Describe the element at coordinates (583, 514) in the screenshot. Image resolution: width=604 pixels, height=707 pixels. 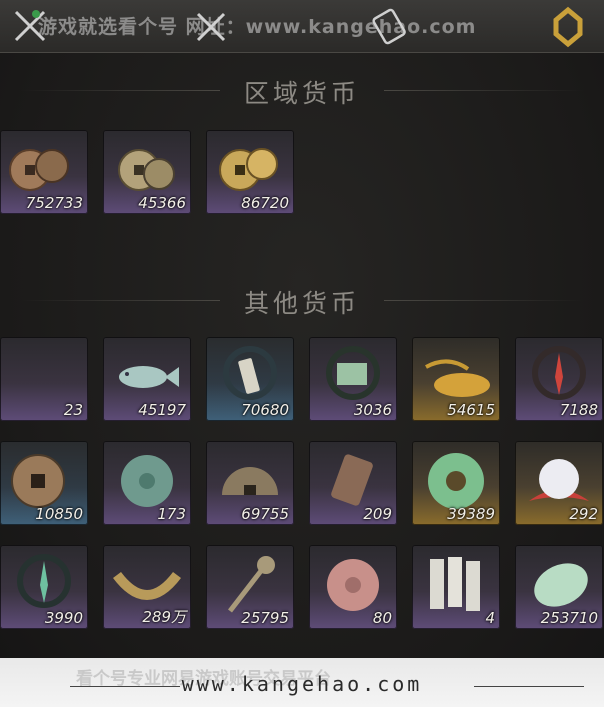
I see `currency-quantity: 292` at that location.